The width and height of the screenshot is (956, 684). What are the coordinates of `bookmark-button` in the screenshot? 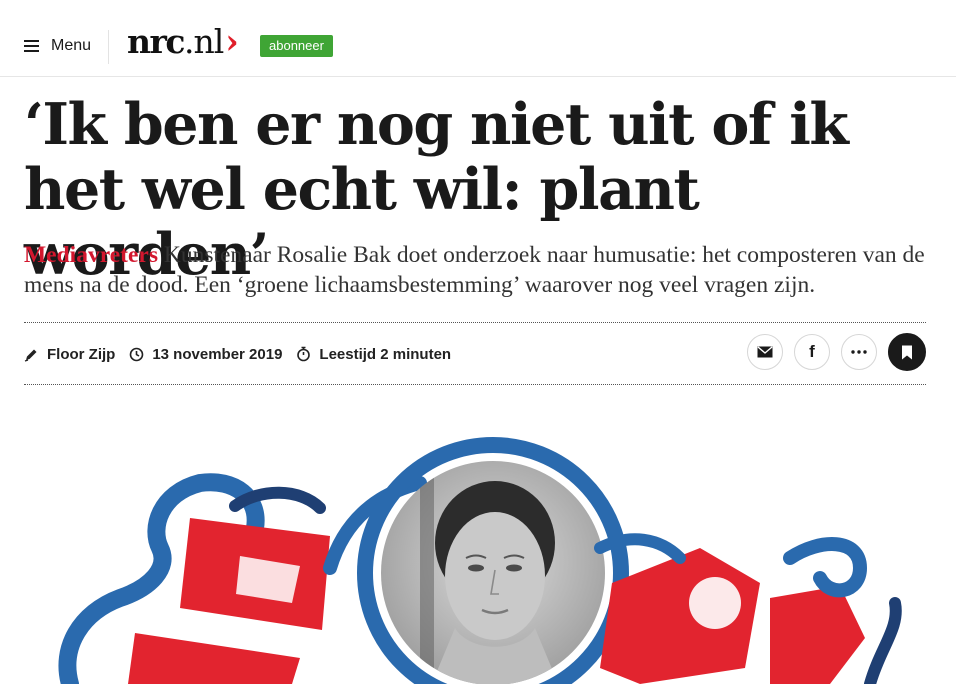 It's located at (907, 352).